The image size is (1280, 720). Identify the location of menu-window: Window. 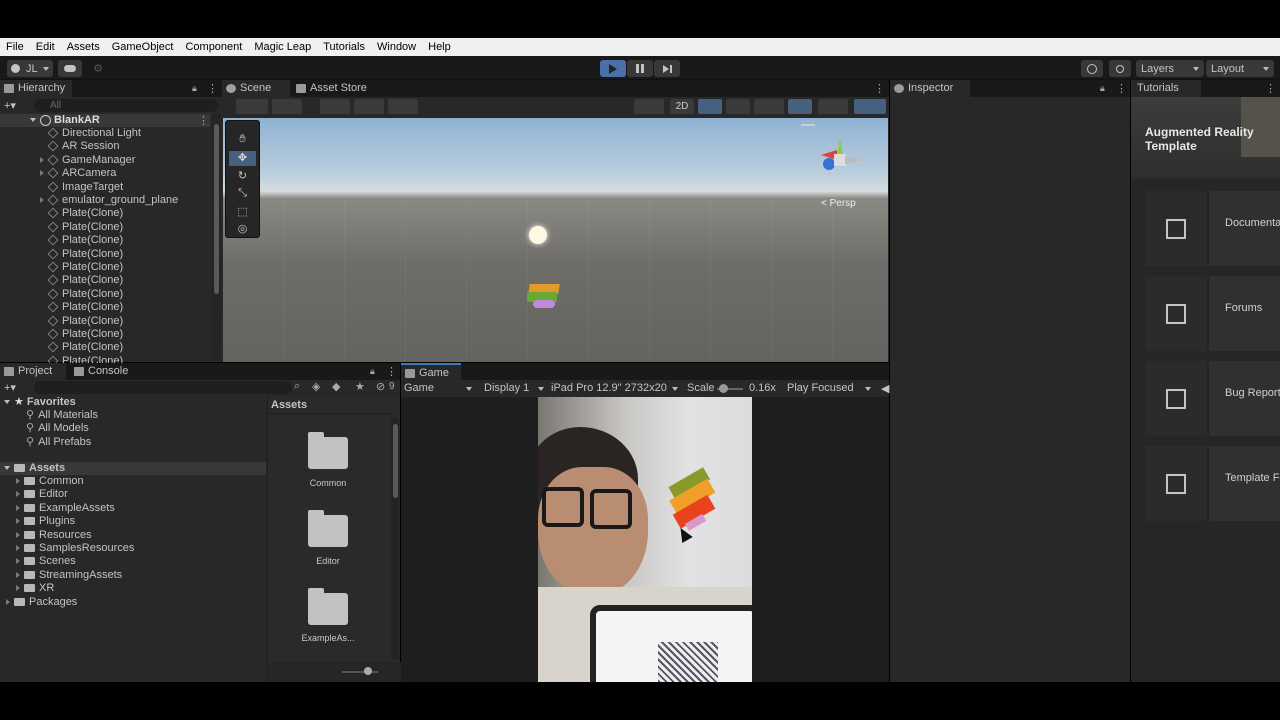
(396, 47).